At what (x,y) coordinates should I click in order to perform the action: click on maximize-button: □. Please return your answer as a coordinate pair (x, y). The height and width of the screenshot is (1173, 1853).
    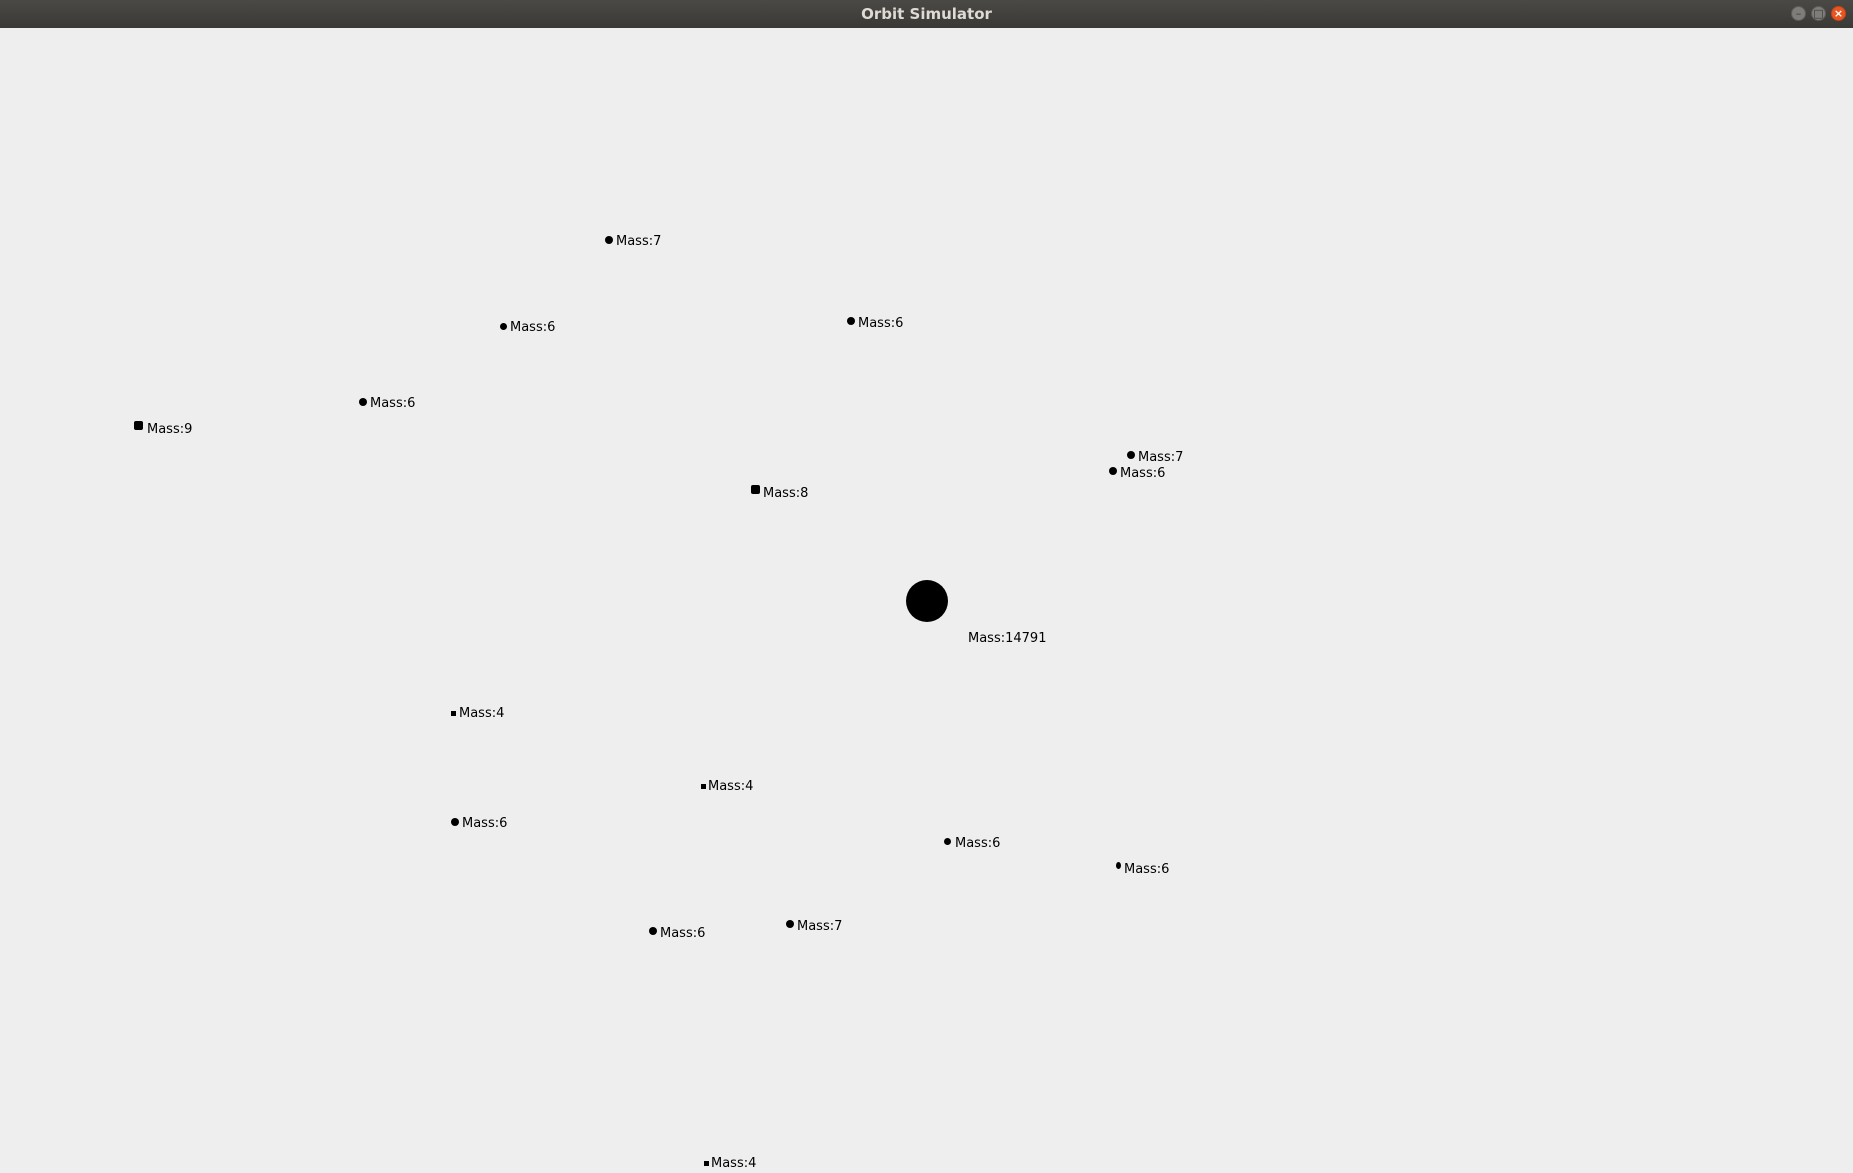
    Looking at the image, I should click on (1818, 13).